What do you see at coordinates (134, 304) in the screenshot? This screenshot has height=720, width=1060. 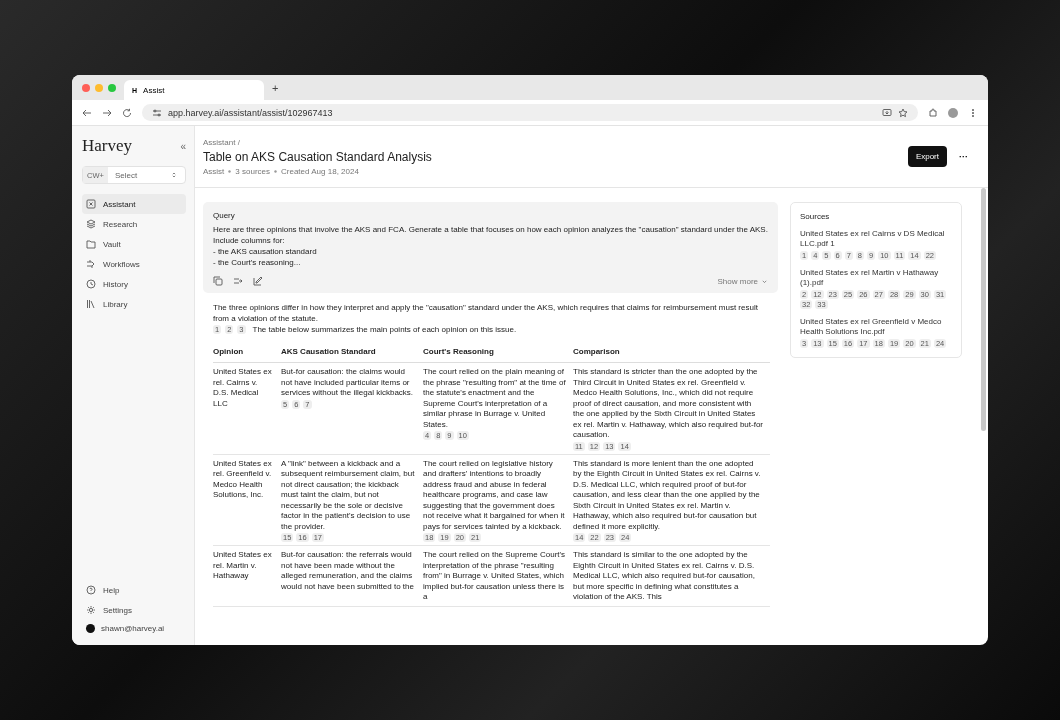 I see `nav-item: Library` at bounding box center [134, 304].